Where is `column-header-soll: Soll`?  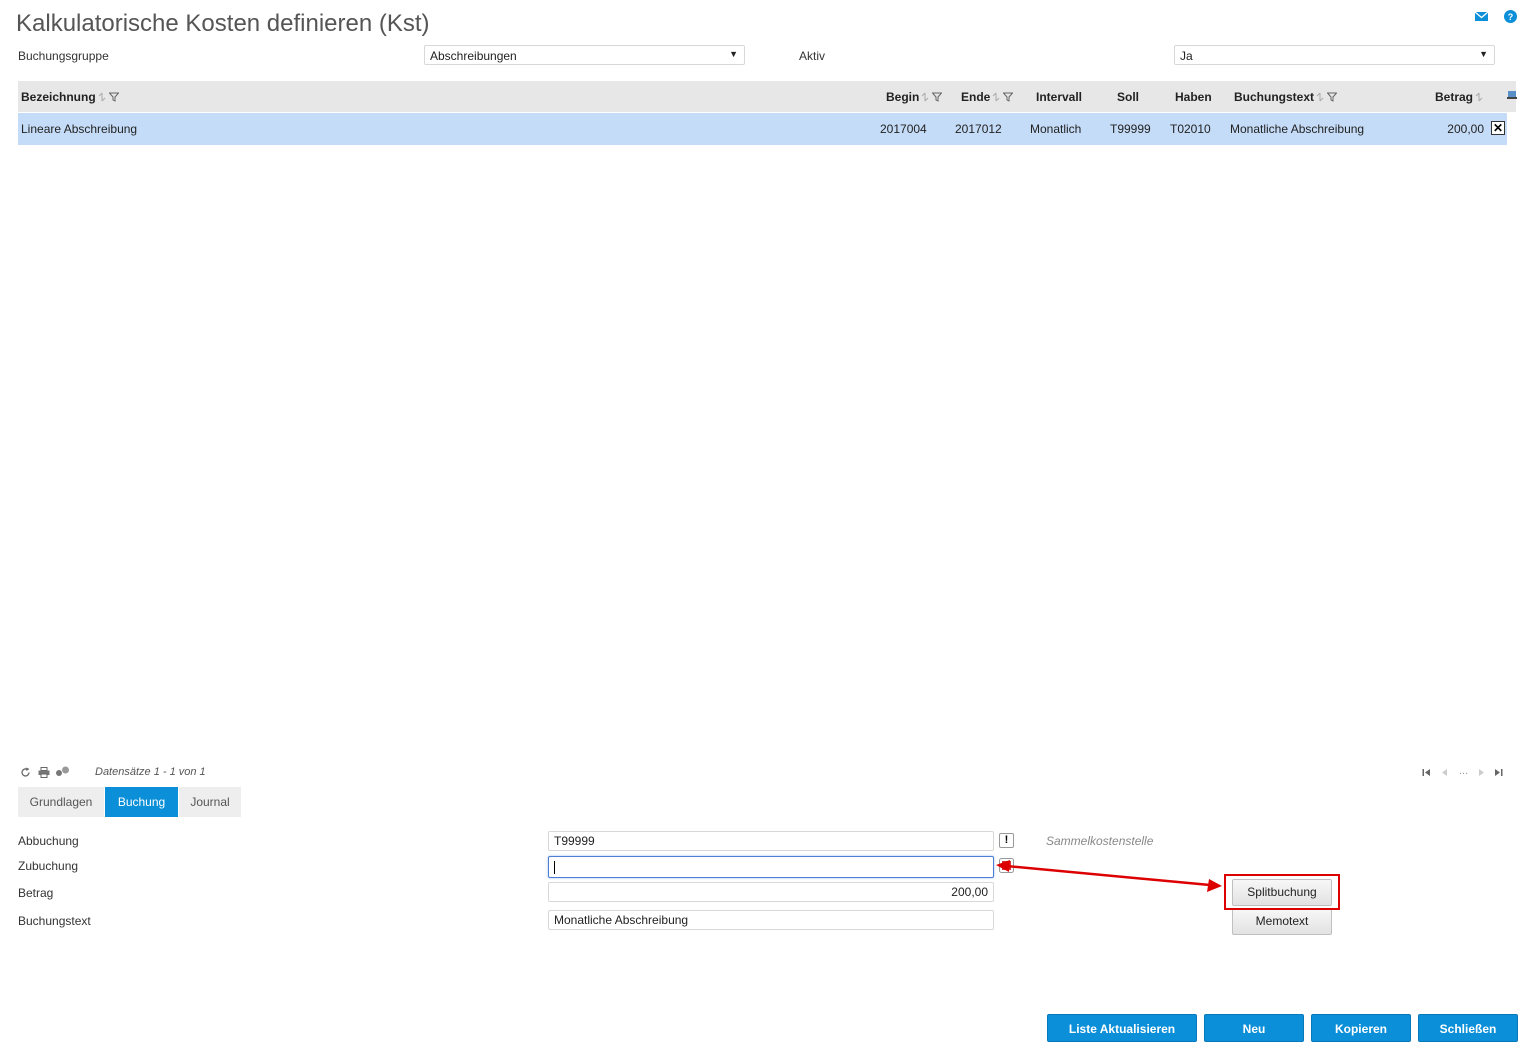
column-header-soll: Soll is located at coordinates (1128, 97).